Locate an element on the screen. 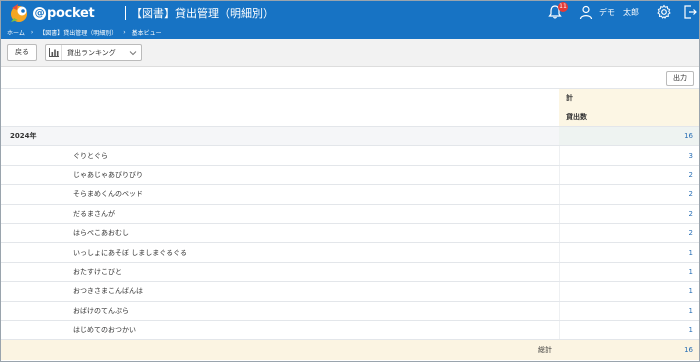  table-row: おたすけこびと 1 is located at coordinates (350, 272).